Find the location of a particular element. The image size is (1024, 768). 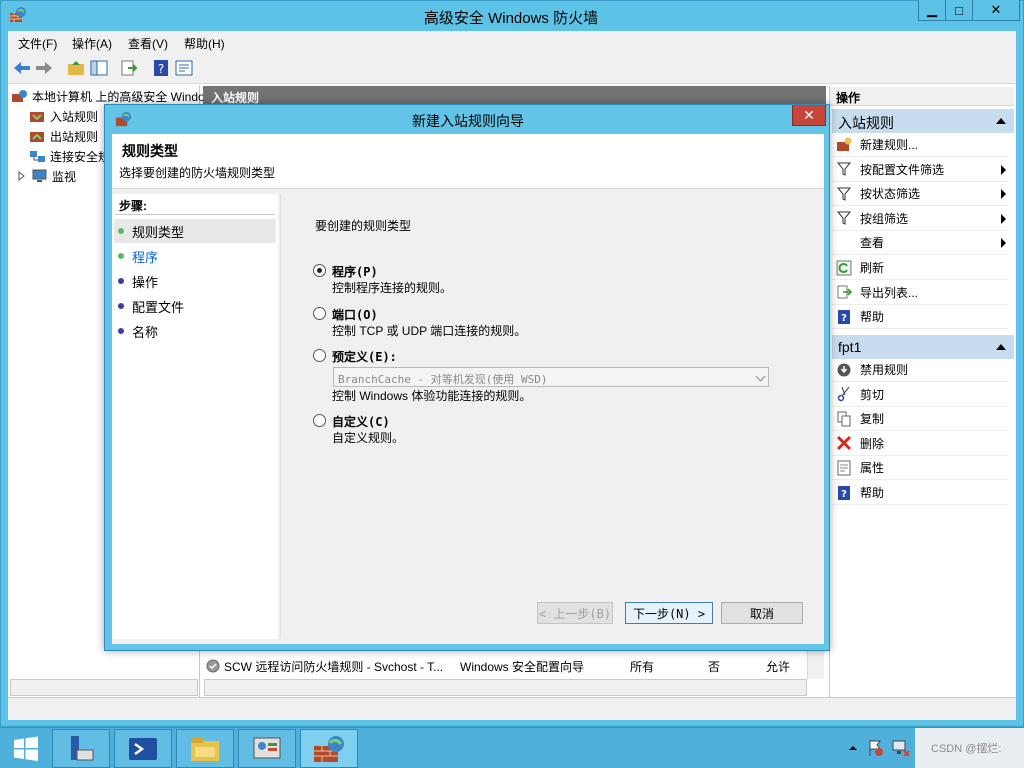

rule-disabled-icon is located at coordinates (213, 666).